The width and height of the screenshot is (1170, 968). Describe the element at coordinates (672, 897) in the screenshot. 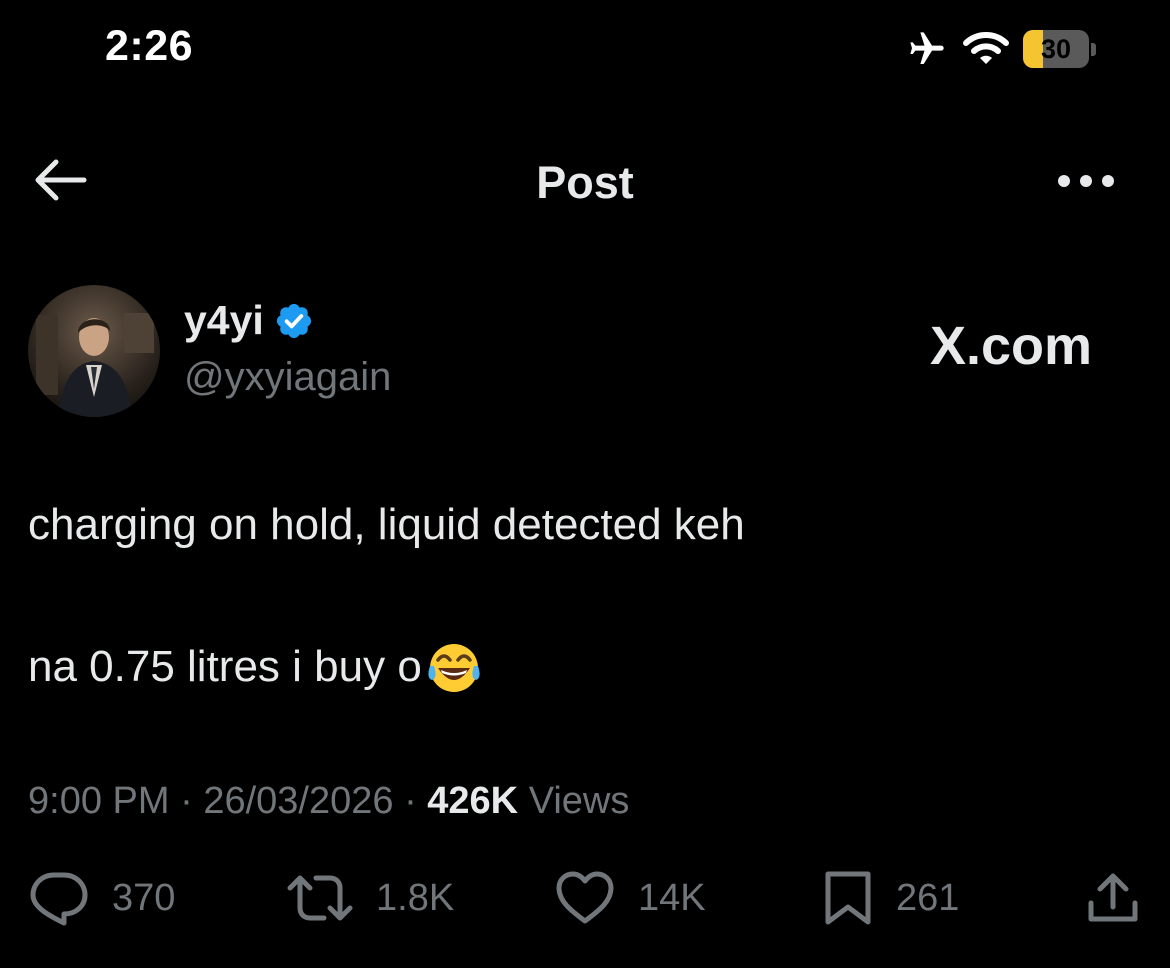

I see `like-count: 14K` at that location.